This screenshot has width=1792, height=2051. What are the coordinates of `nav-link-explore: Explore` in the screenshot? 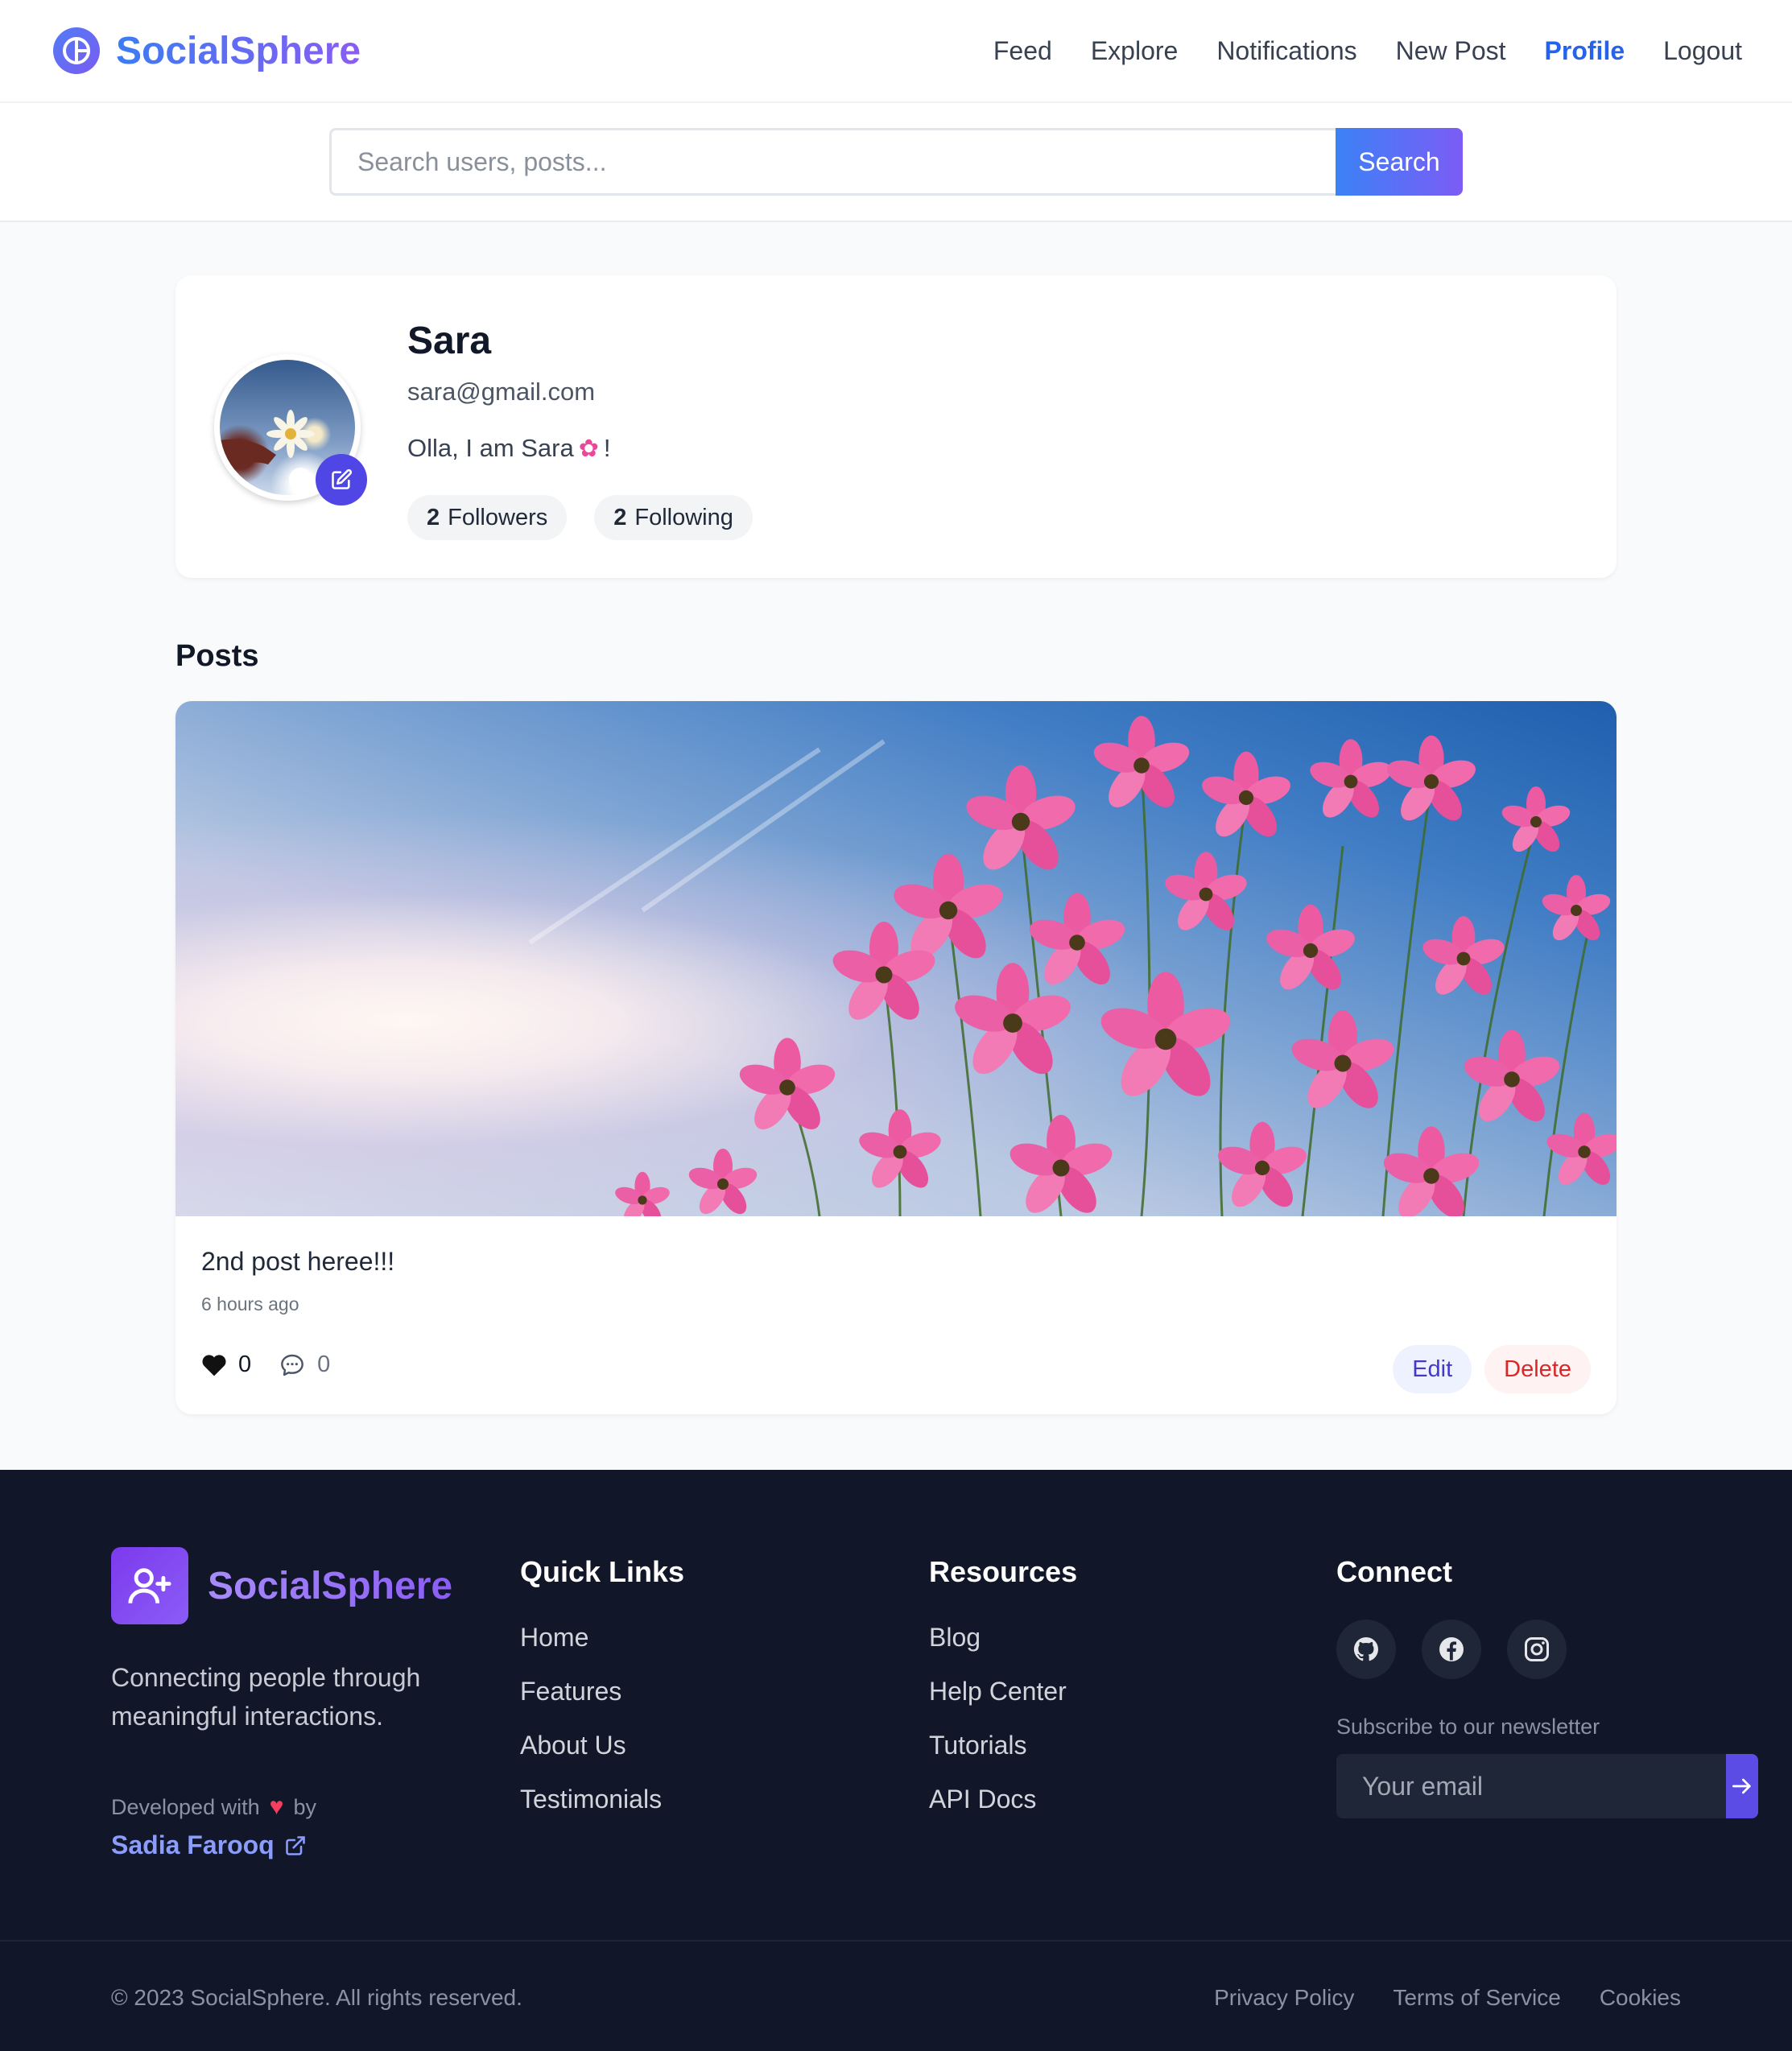 It's located at (1135, 51).